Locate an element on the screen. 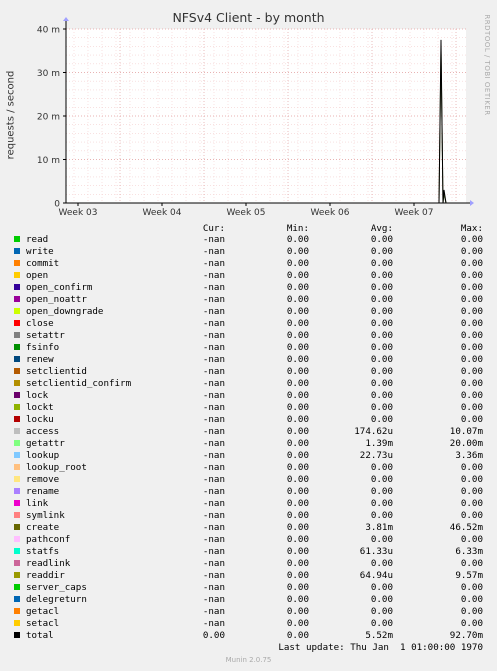  legend-max-value: 92.70m is located at coordinates (466, 635).